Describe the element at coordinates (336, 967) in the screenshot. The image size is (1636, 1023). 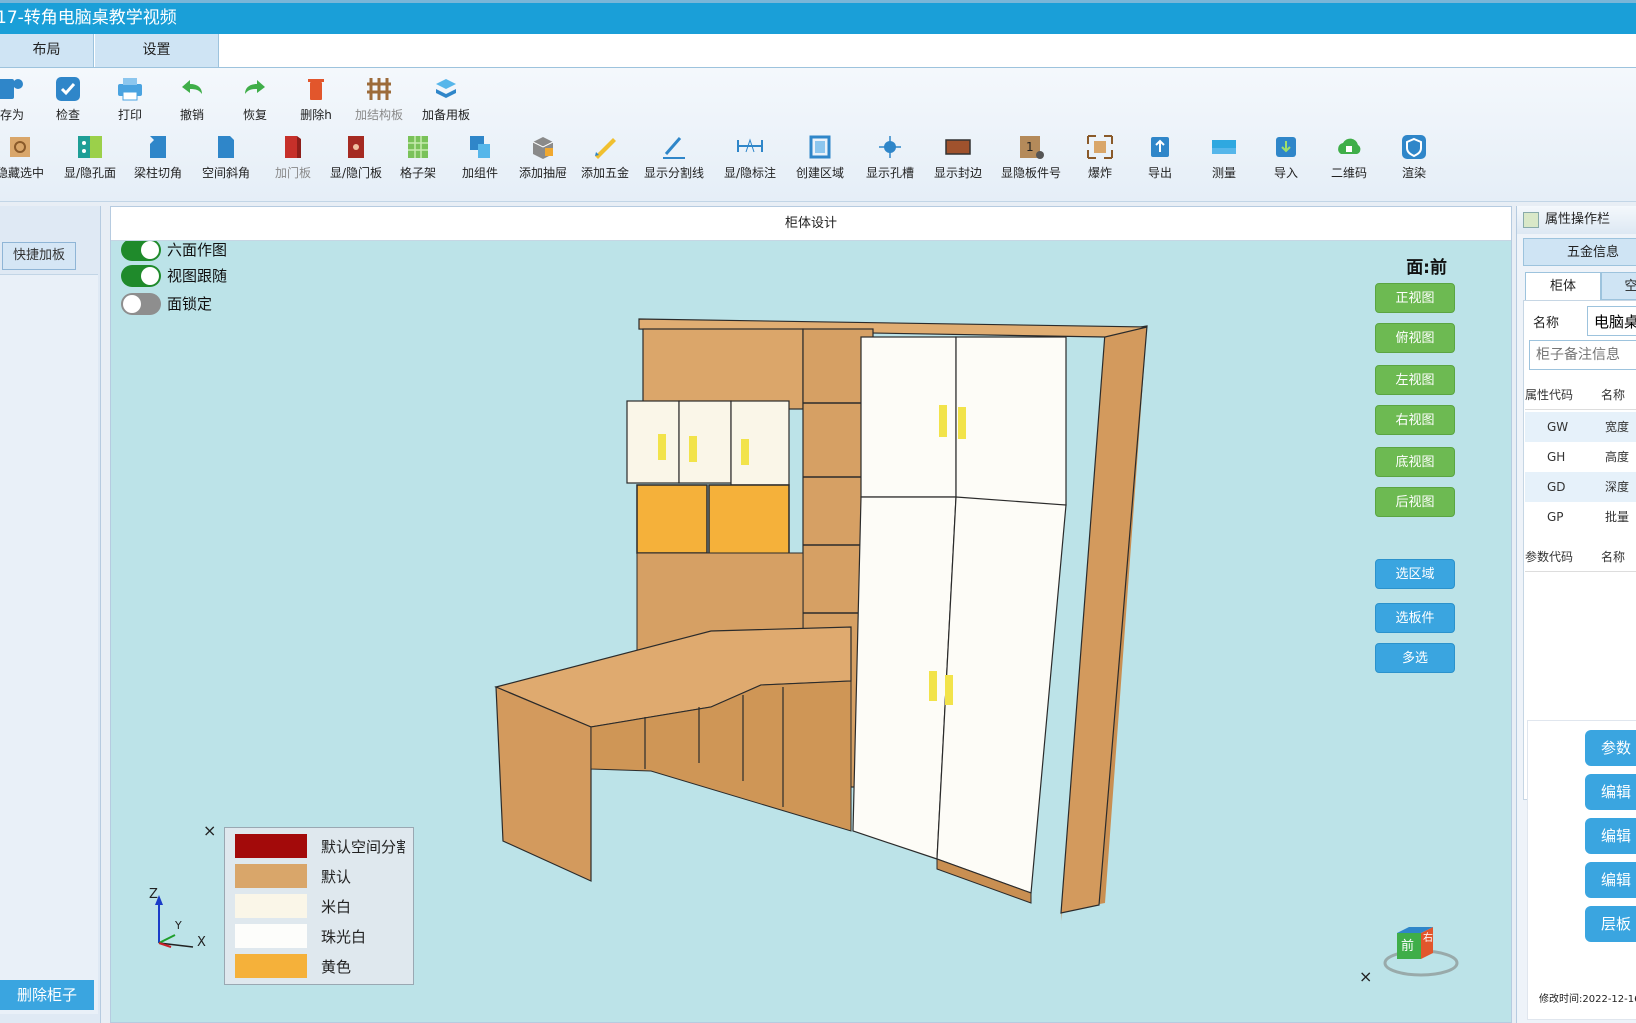
I see `legend-label: 黄色` at that location.